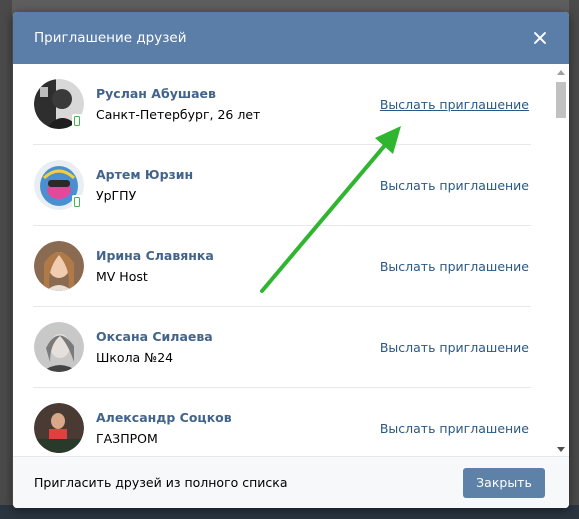 The image size is (579, 519). What do you see at coordinates (561, 449) in the screenshot?
I see `scroll-down-icon` at bounding box center [561, 449].